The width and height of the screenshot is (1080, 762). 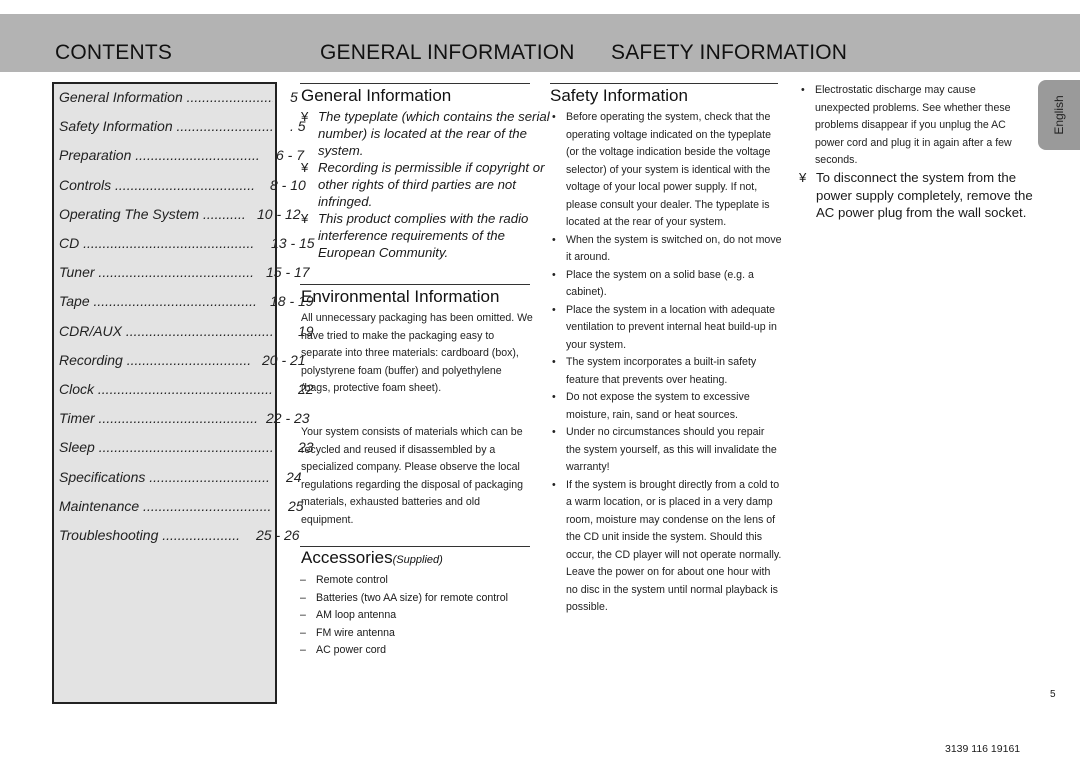 I want to click on accessories-title: Accessories(Supplied), so click(x=372, y=557).